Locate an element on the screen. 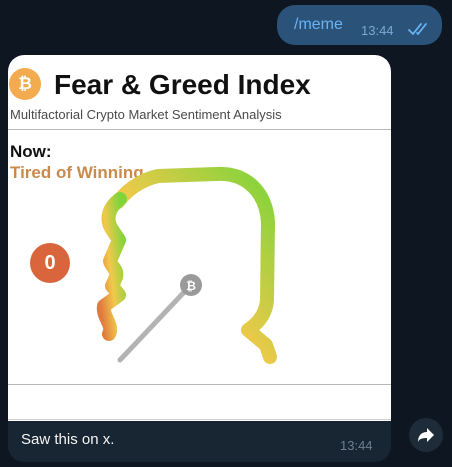 The height and width of the screenshot is (467, 452). gauge-needle is located at coordinates (154, 324).